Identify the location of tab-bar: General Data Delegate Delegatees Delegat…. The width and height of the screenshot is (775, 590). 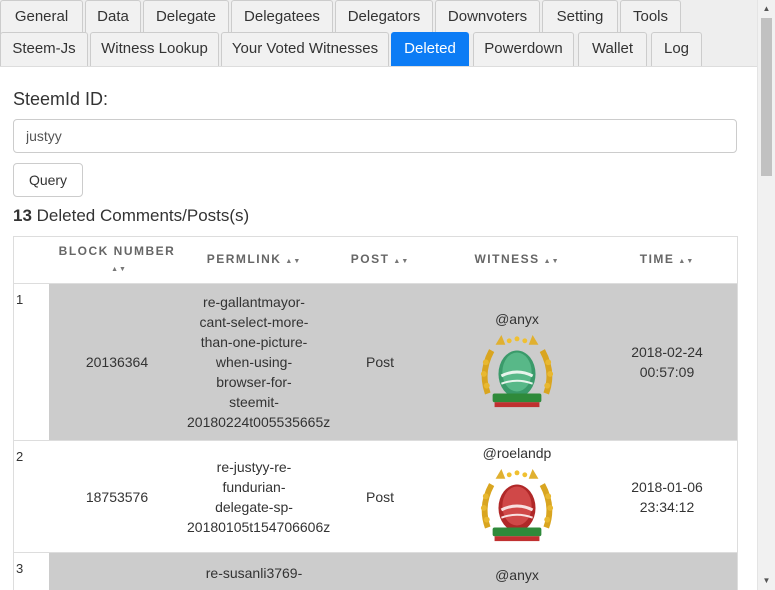
(378, 33).